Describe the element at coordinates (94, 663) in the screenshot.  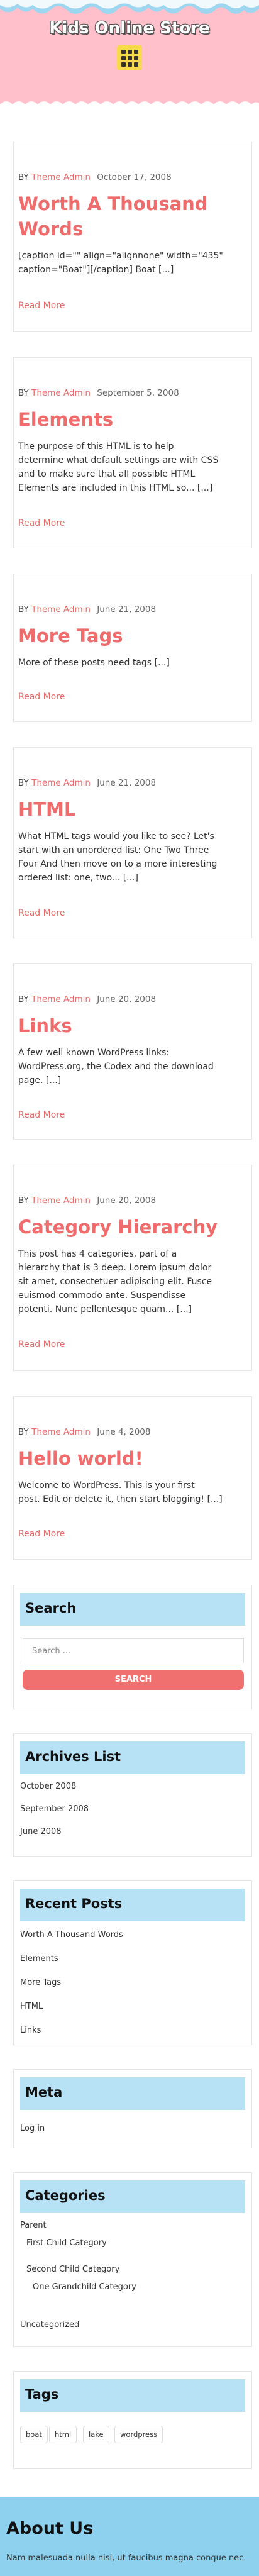
I see `post-excerpt: More of these posts need tags [...]` at that location.